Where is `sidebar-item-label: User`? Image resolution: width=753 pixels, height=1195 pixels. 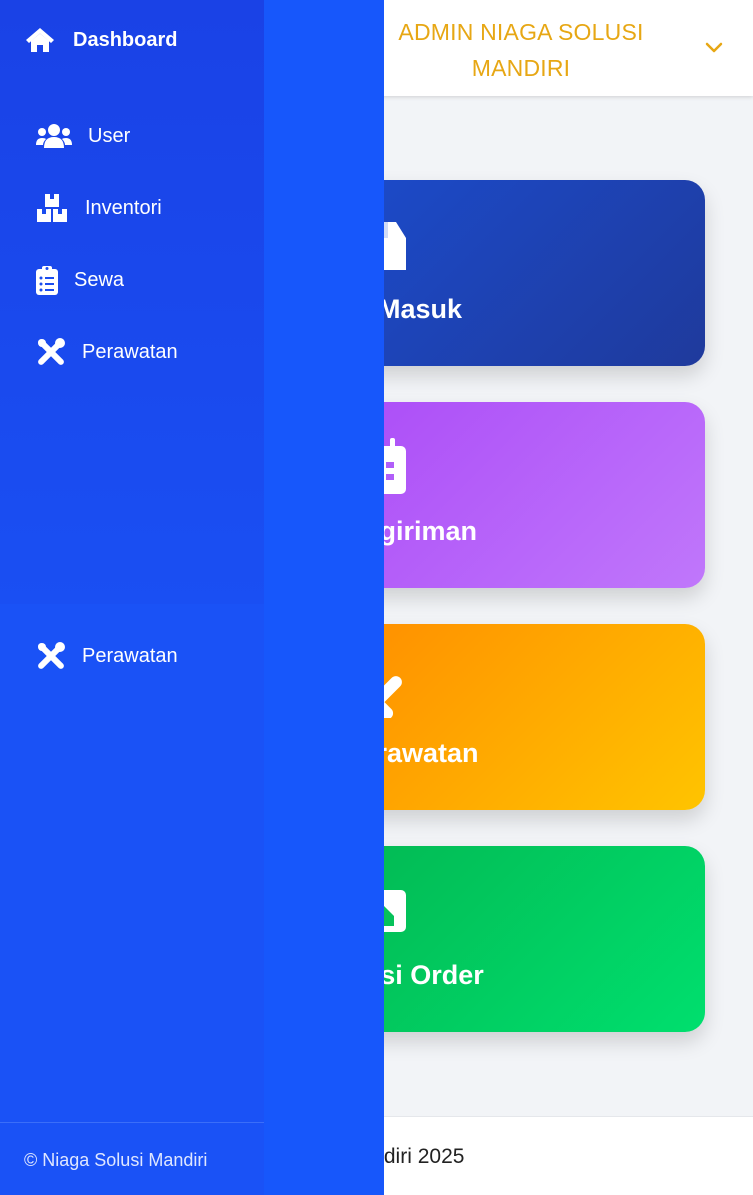 sidebar-item-label: User is located at coordinates (109, 135).